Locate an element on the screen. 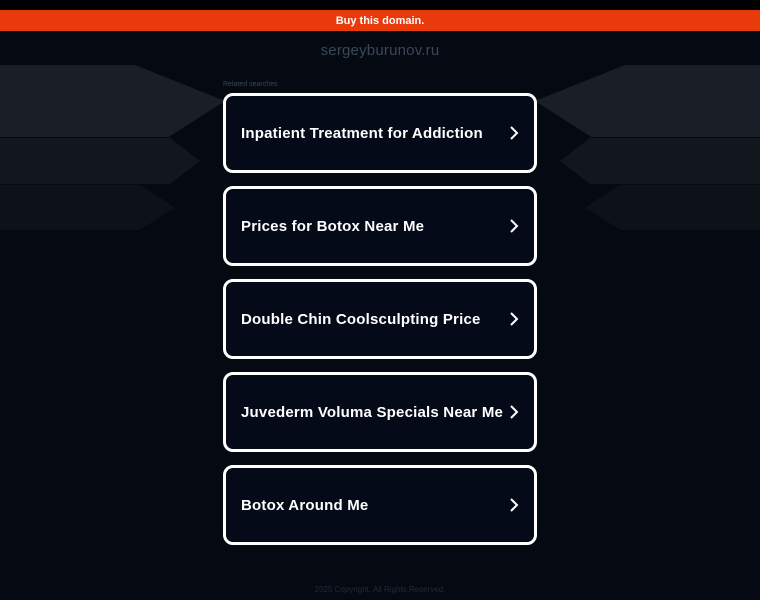 Image resolution: width=760 pixels, height=600 pixels. related-link-label: Double Chin Coolsculpting Price is located at coordinates (361, 319).